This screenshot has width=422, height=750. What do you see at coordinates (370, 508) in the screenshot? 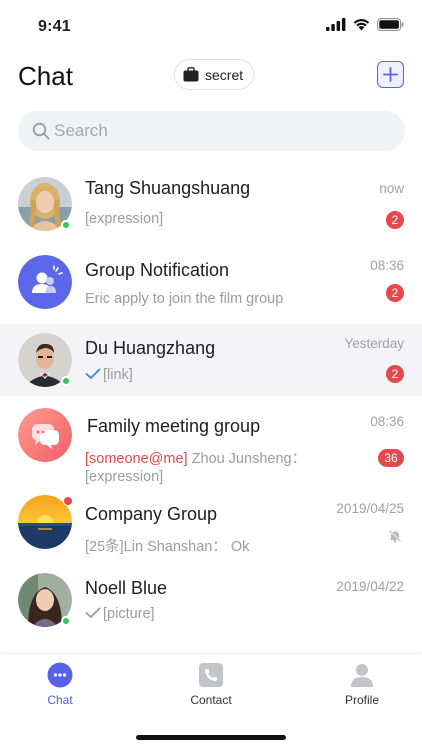
I see `chat-time: 2019/04/25` at bounding box center [370, 508].